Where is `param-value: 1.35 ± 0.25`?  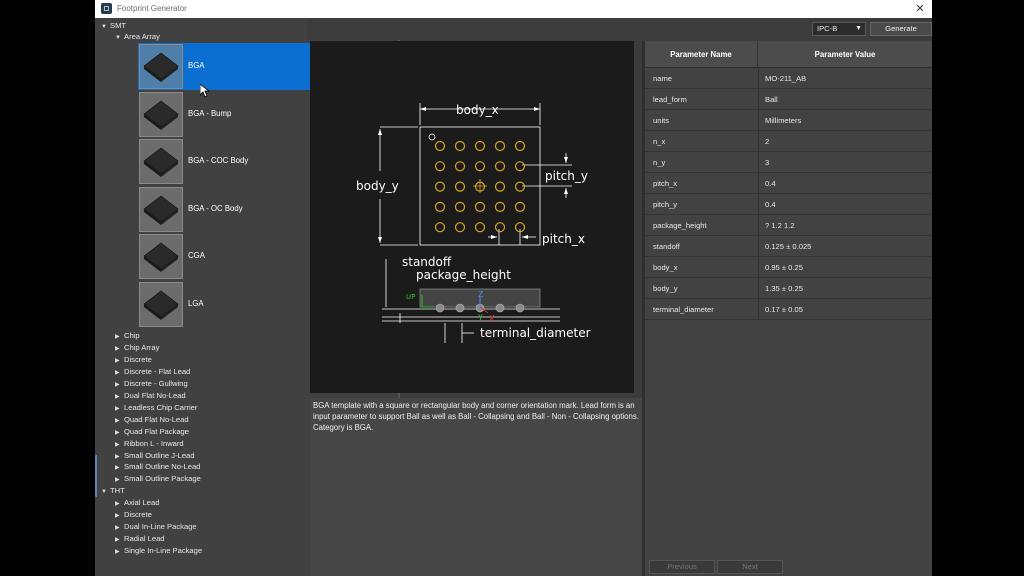 param-value: 1.35 ± 0.25 is located at coordinates (784, 288).